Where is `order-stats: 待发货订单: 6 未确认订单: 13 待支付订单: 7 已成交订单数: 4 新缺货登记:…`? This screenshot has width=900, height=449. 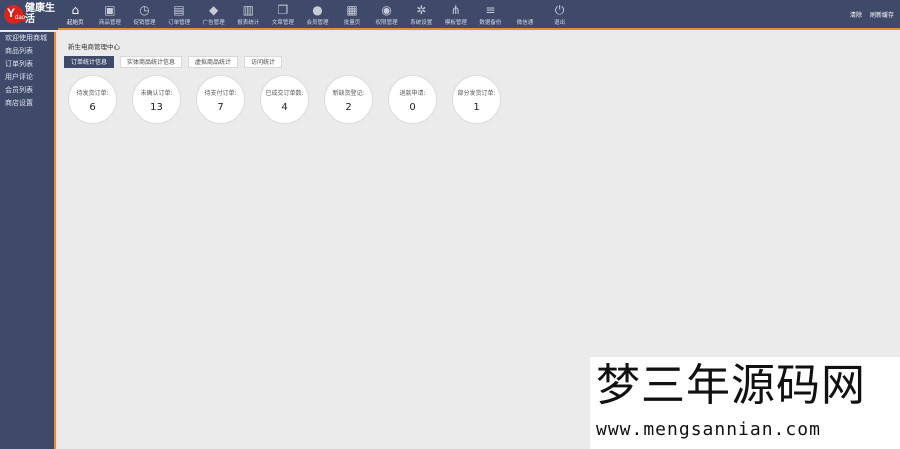
order-stats: 待发货订单: 6 未确认订单: 13 待支付订单: 7 已成交订单数: 4 新缺货登记:… is located at coordinates (284, 99).